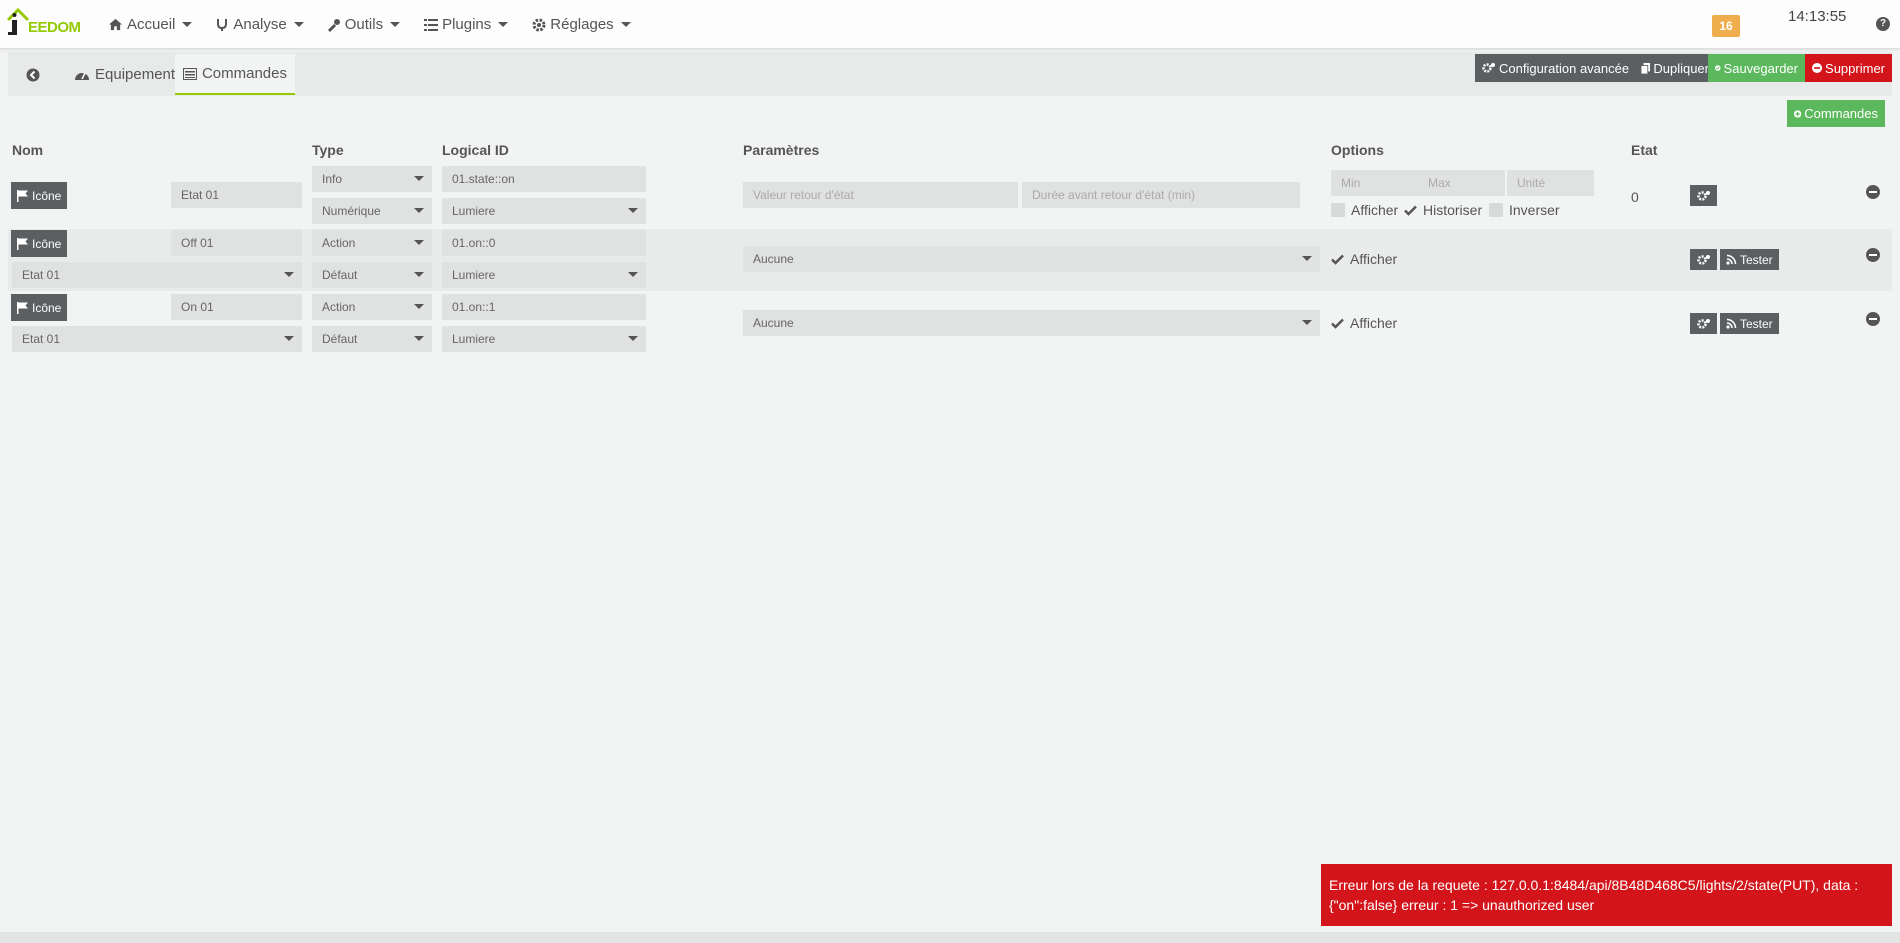 This screenshot has width=1900, height=943. What do you see at coordinates (1681, 68) in the screenshot?
I see `duplicate-label: Dupliquer` at bounding box center [1681, 68].